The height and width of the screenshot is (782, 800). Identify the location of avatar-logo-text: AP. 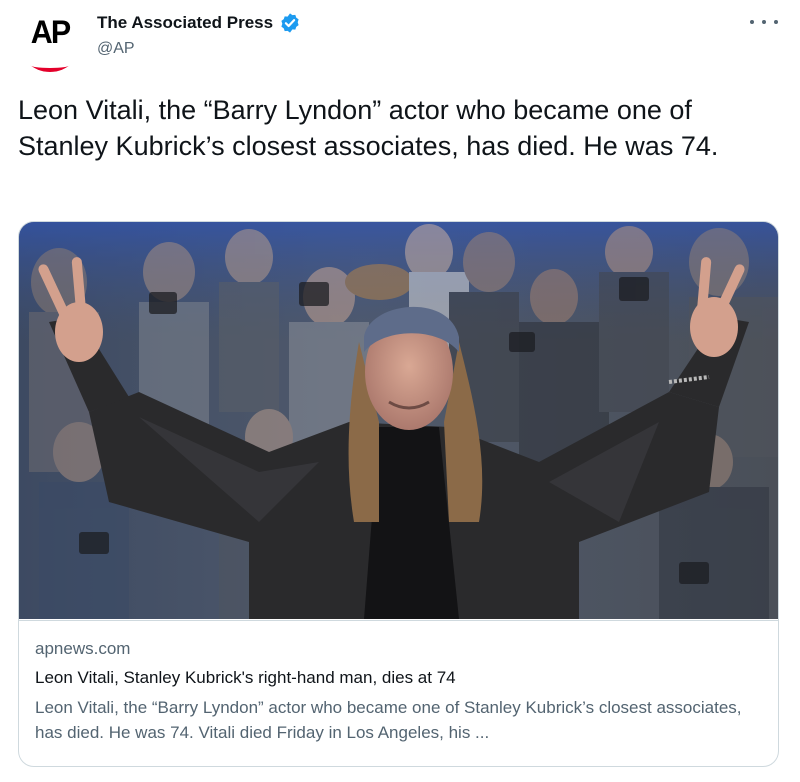
(50, 32).